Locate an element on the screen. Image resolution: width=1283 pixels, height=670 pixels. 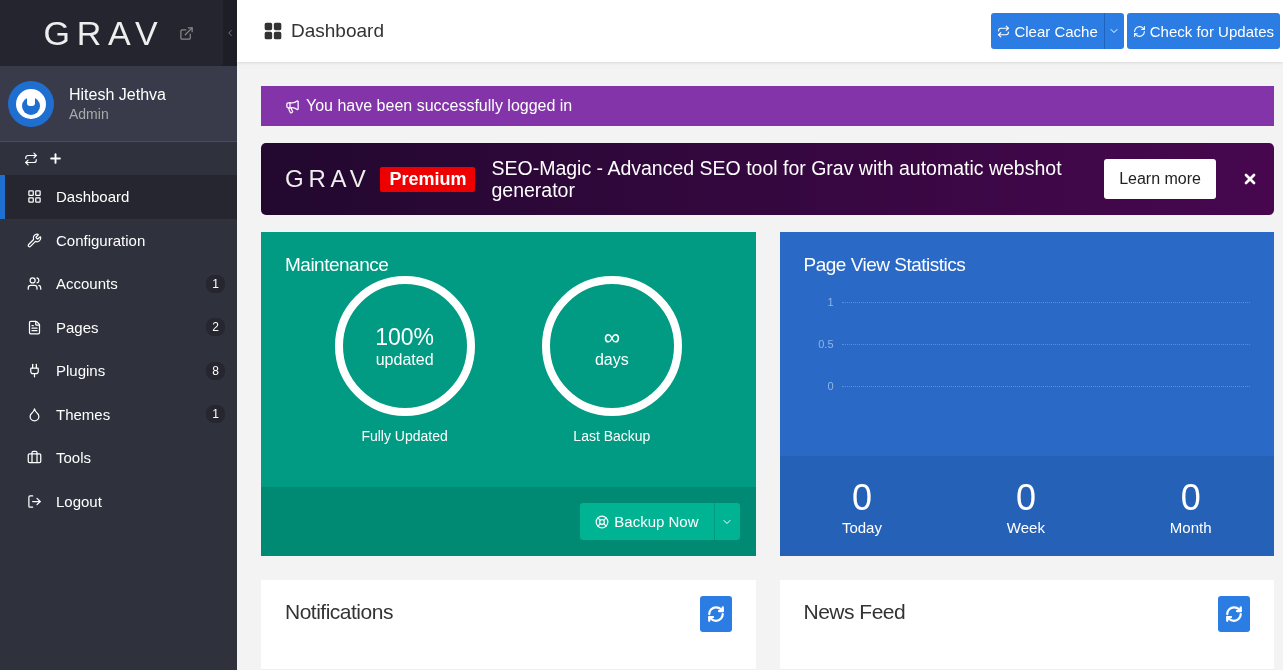
page-title: Dashboard is located at coordinates (337, 31).